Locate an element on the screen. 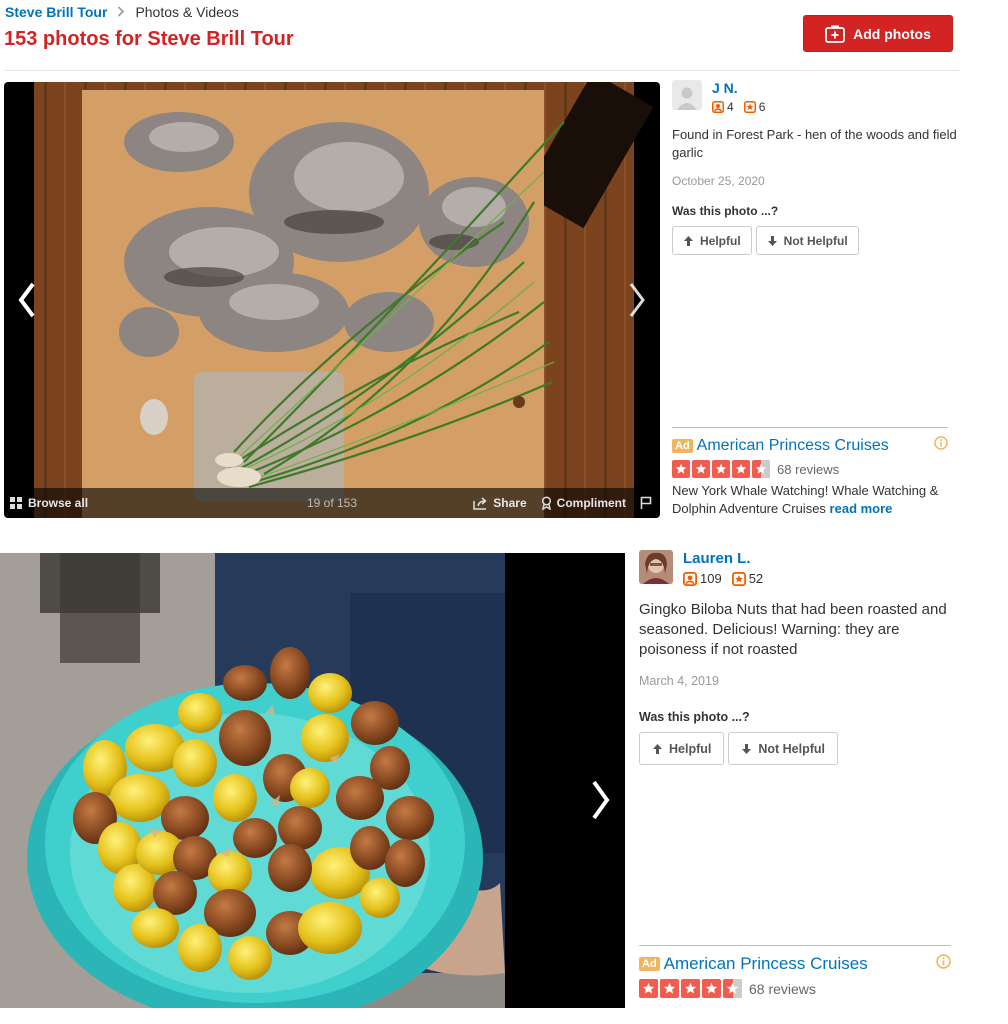 The height and width of the screenshot is (1024, 1008). breadcrumb: Steve Brill Tour Photos & Videos is located at coordinates (122, 12).